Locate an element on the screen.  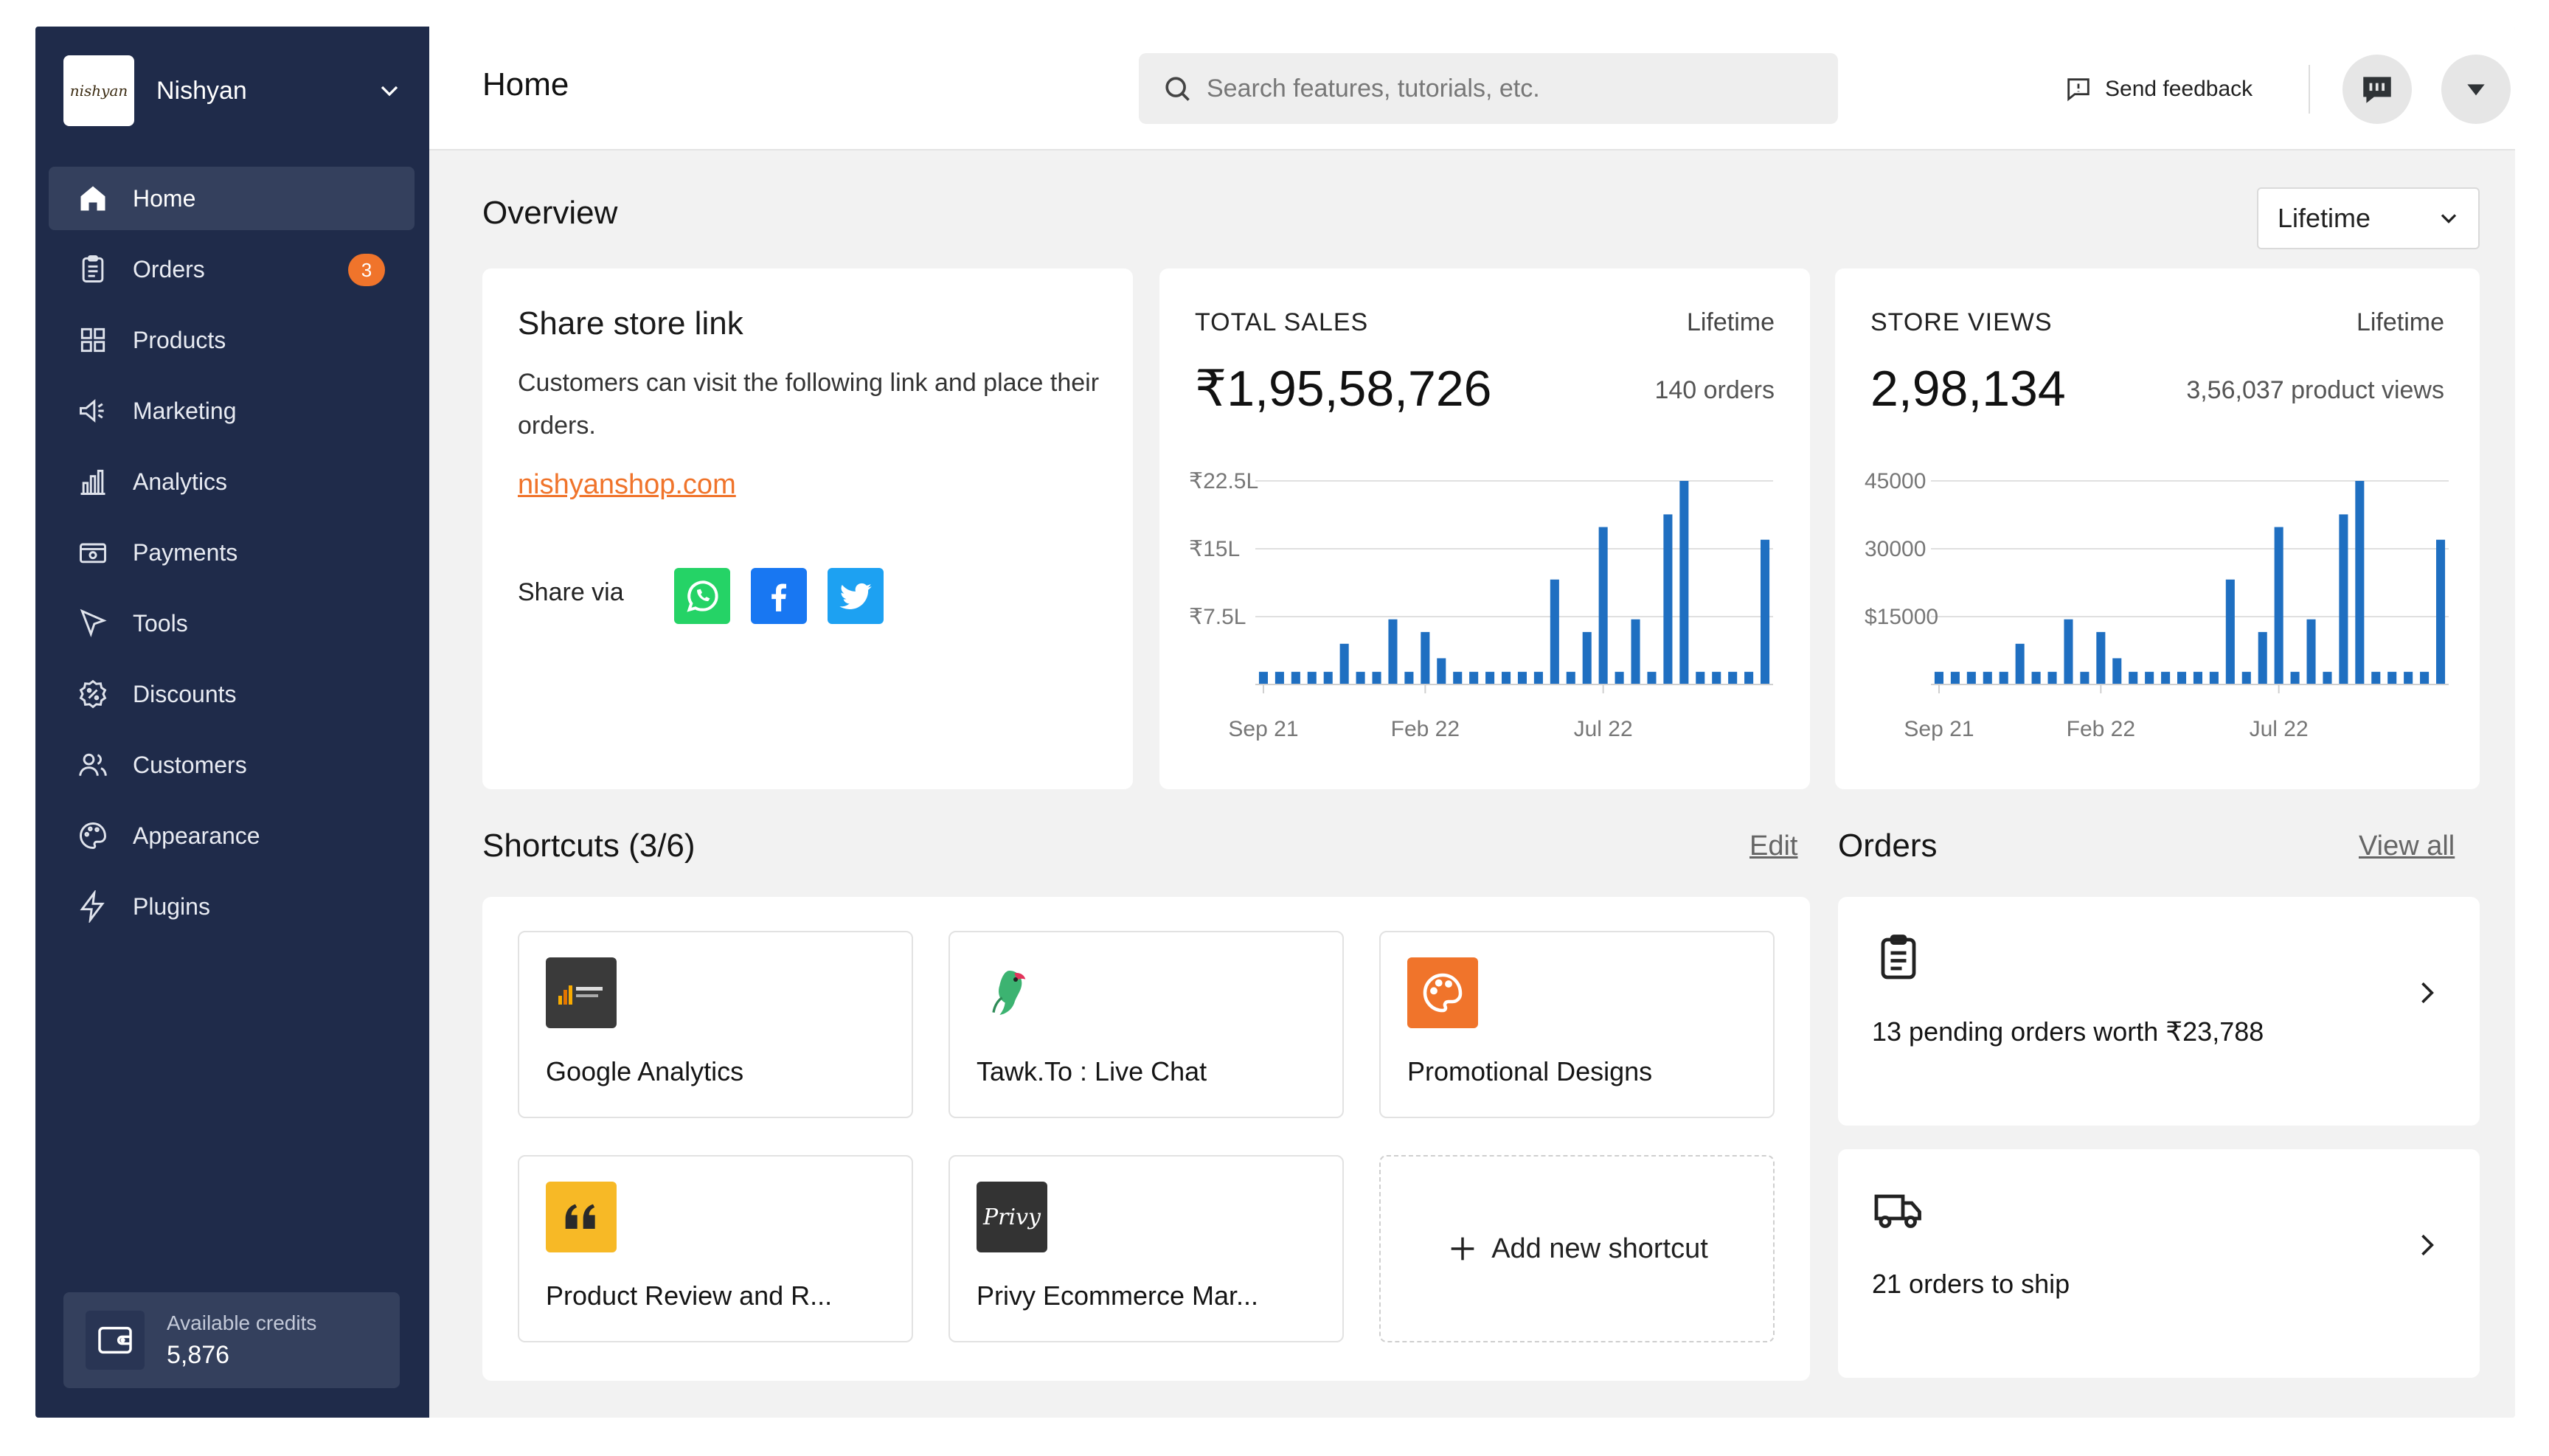
store-logo: nishyan is located at coordinates (98, 90).